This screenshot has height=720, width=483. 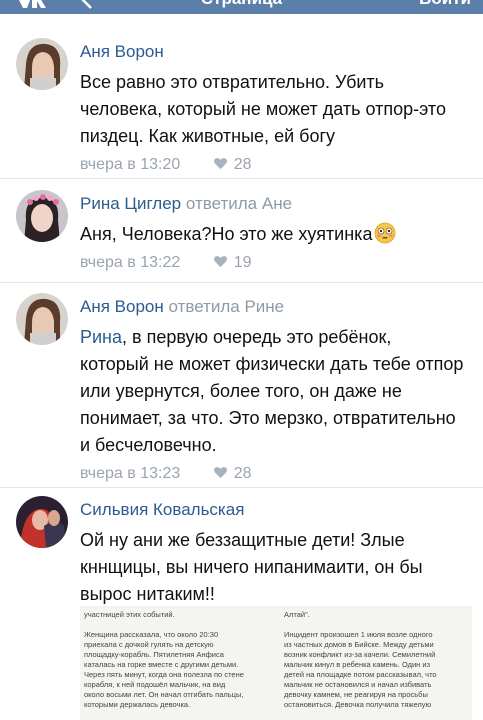 I want to click on comment-text: Аня, Человека?Но это же хуятинка, so click(x=272, y=234).